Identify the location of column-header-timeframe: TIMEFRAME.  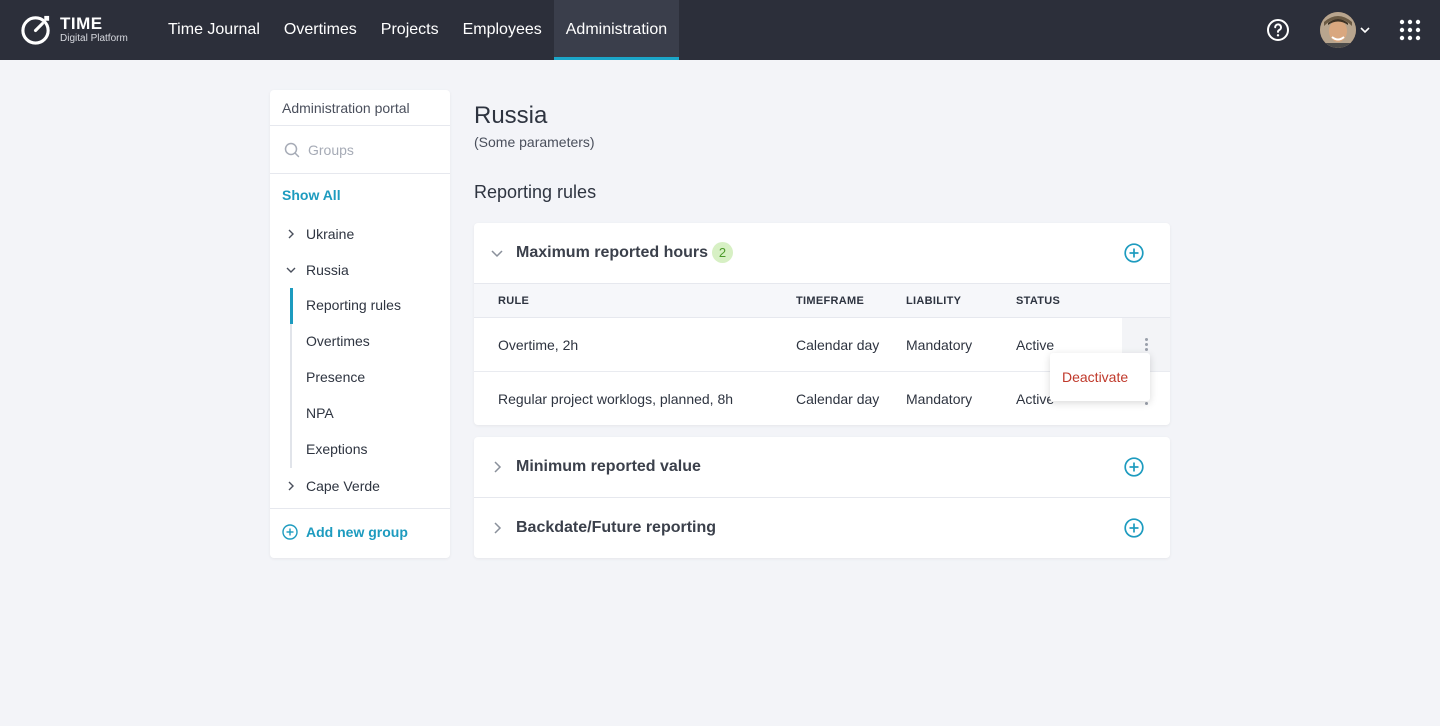
(830, 301).